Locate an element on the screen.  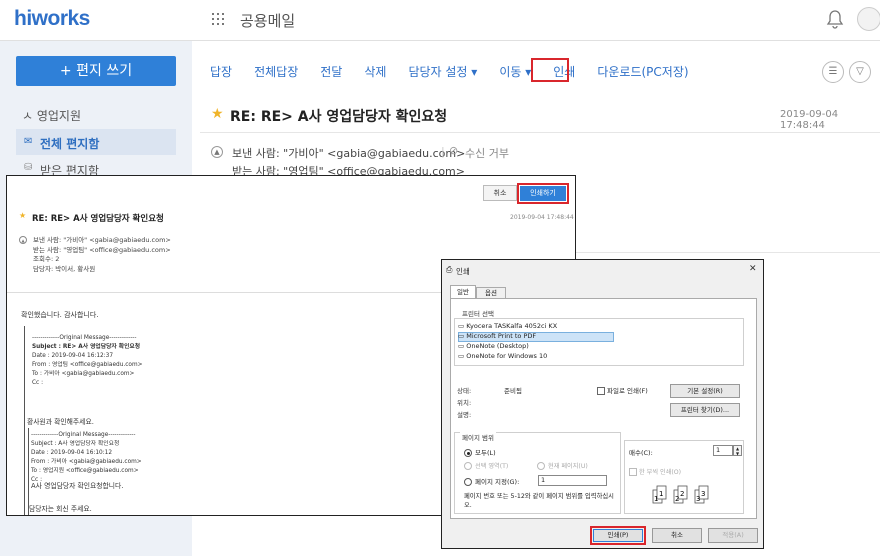
preview-from: 보낸 사람: "가비아" <gabia@gabiaedu.com> is located at coordinates (102, 240).